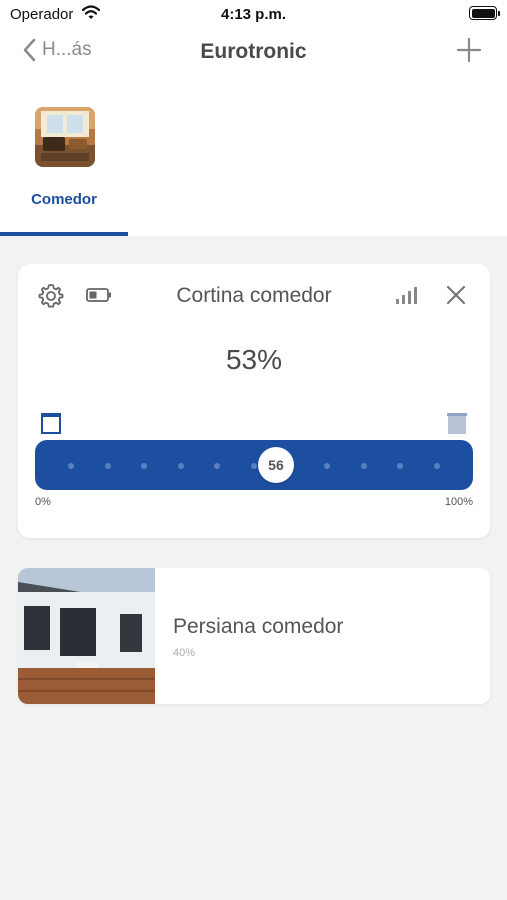  I want to click on slider-max-label: 100%, so click(458, 502).